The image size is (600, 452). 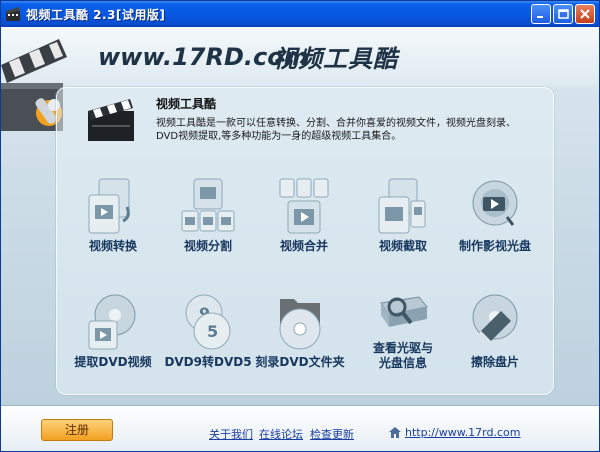 I want to click on window-title: 视频工具酷 2.3[试用版], so click(x=96, y=14).